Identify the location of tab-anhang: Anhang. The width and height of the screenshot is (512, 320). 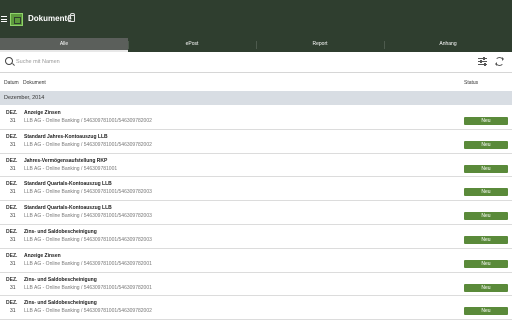
(448, 45).